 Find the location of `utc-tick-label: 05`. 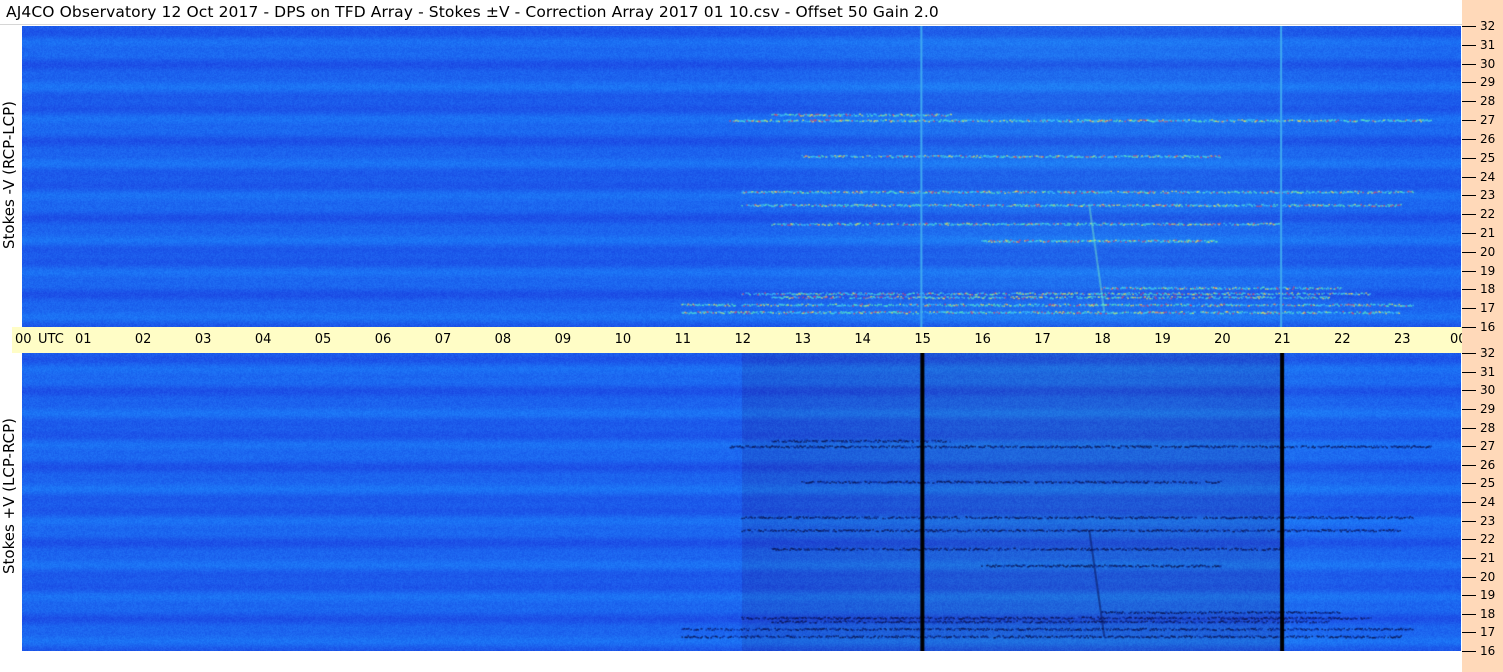

utc-tick-label: 05 is located at coordinates (323, 339).